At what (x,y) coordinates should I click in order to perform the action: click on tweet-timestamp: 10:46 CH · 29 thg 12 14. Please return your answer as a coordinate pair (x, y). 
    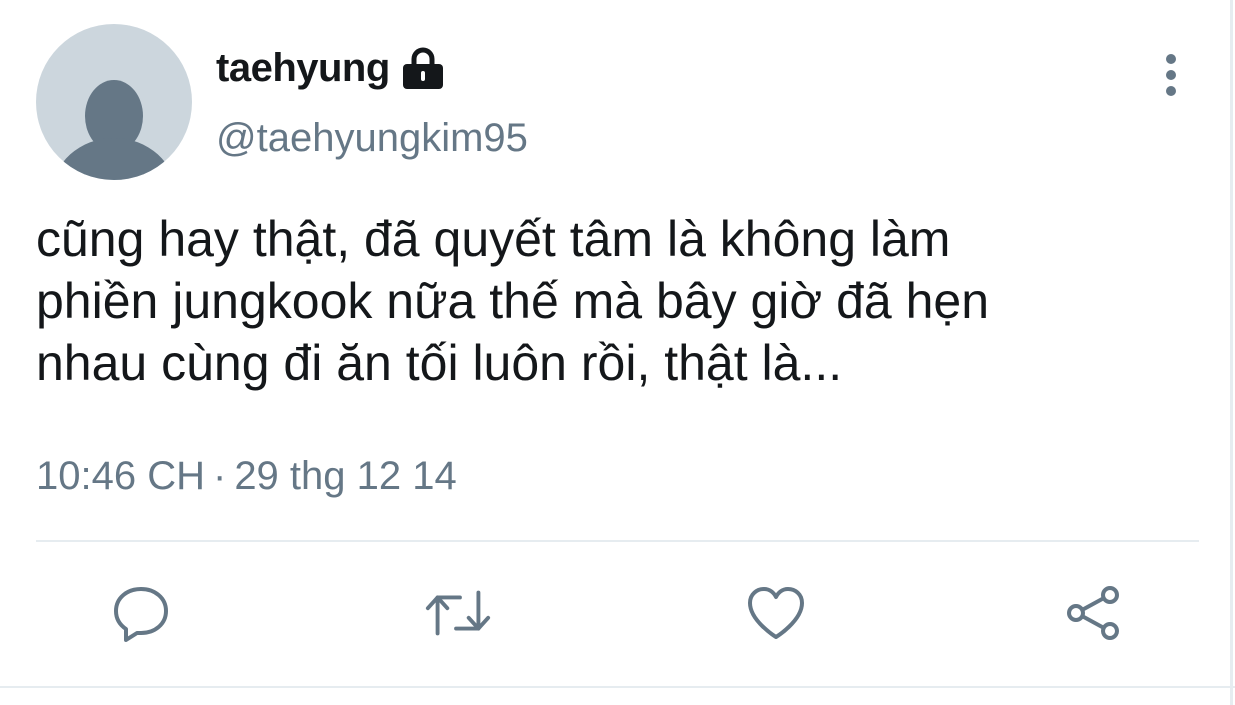
    Looking at the image, I should click on (246, 476).